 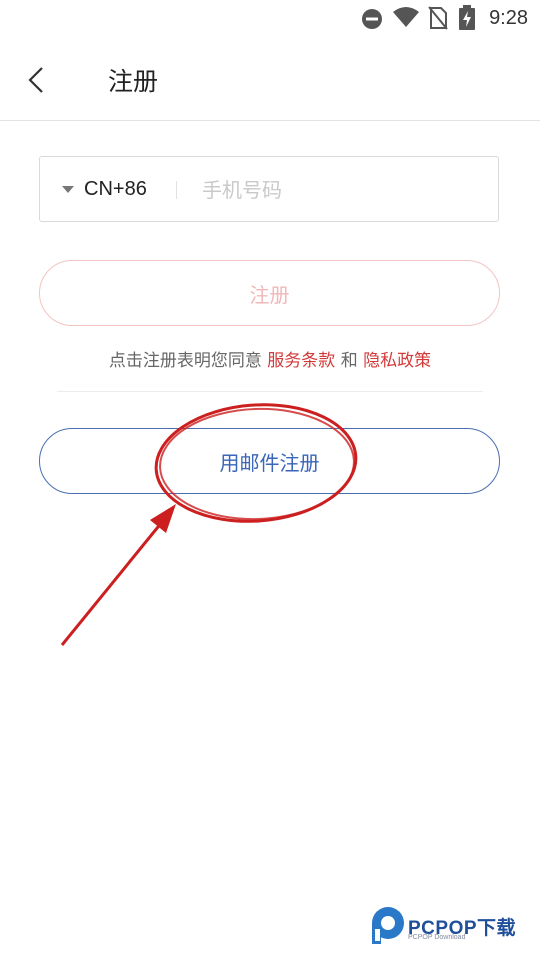 I want to click on country-code-select: CN+86, so click(x=104, y=189).